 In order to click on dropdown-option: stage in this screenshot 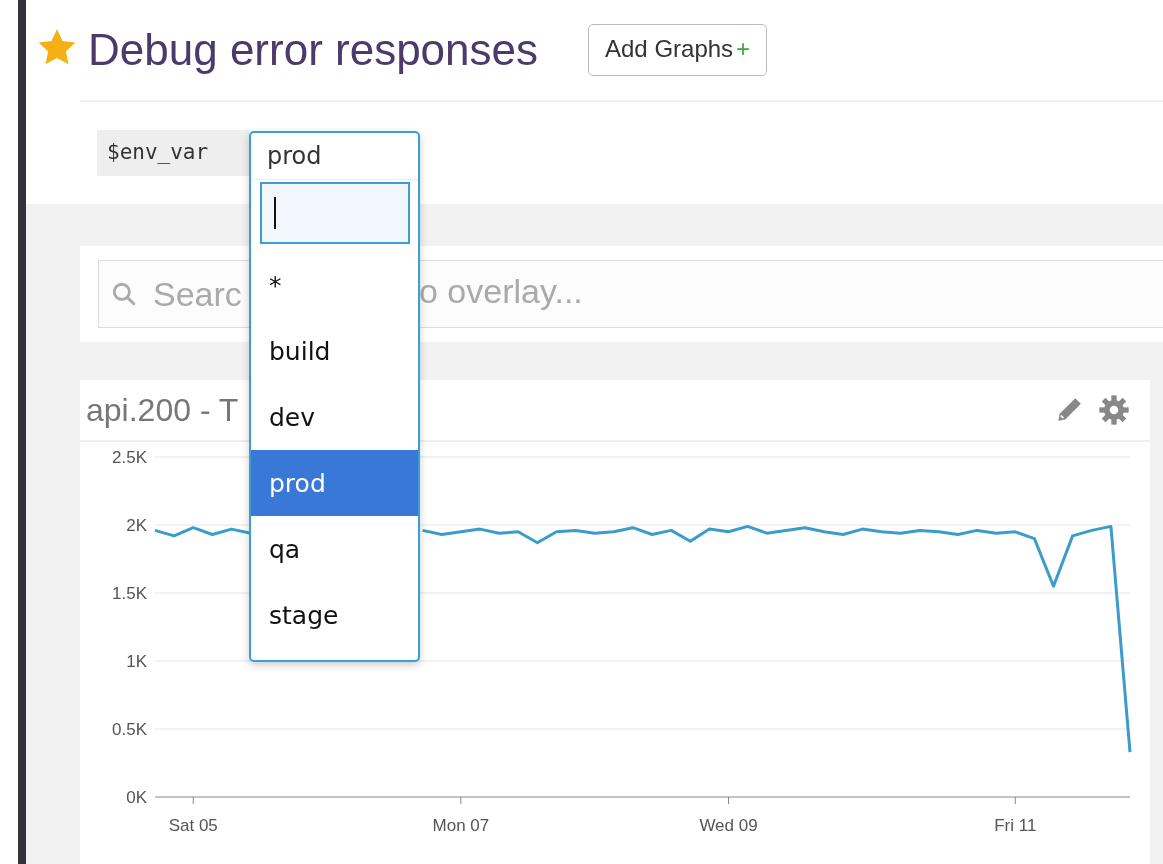, I will do `click(334, 615)`.